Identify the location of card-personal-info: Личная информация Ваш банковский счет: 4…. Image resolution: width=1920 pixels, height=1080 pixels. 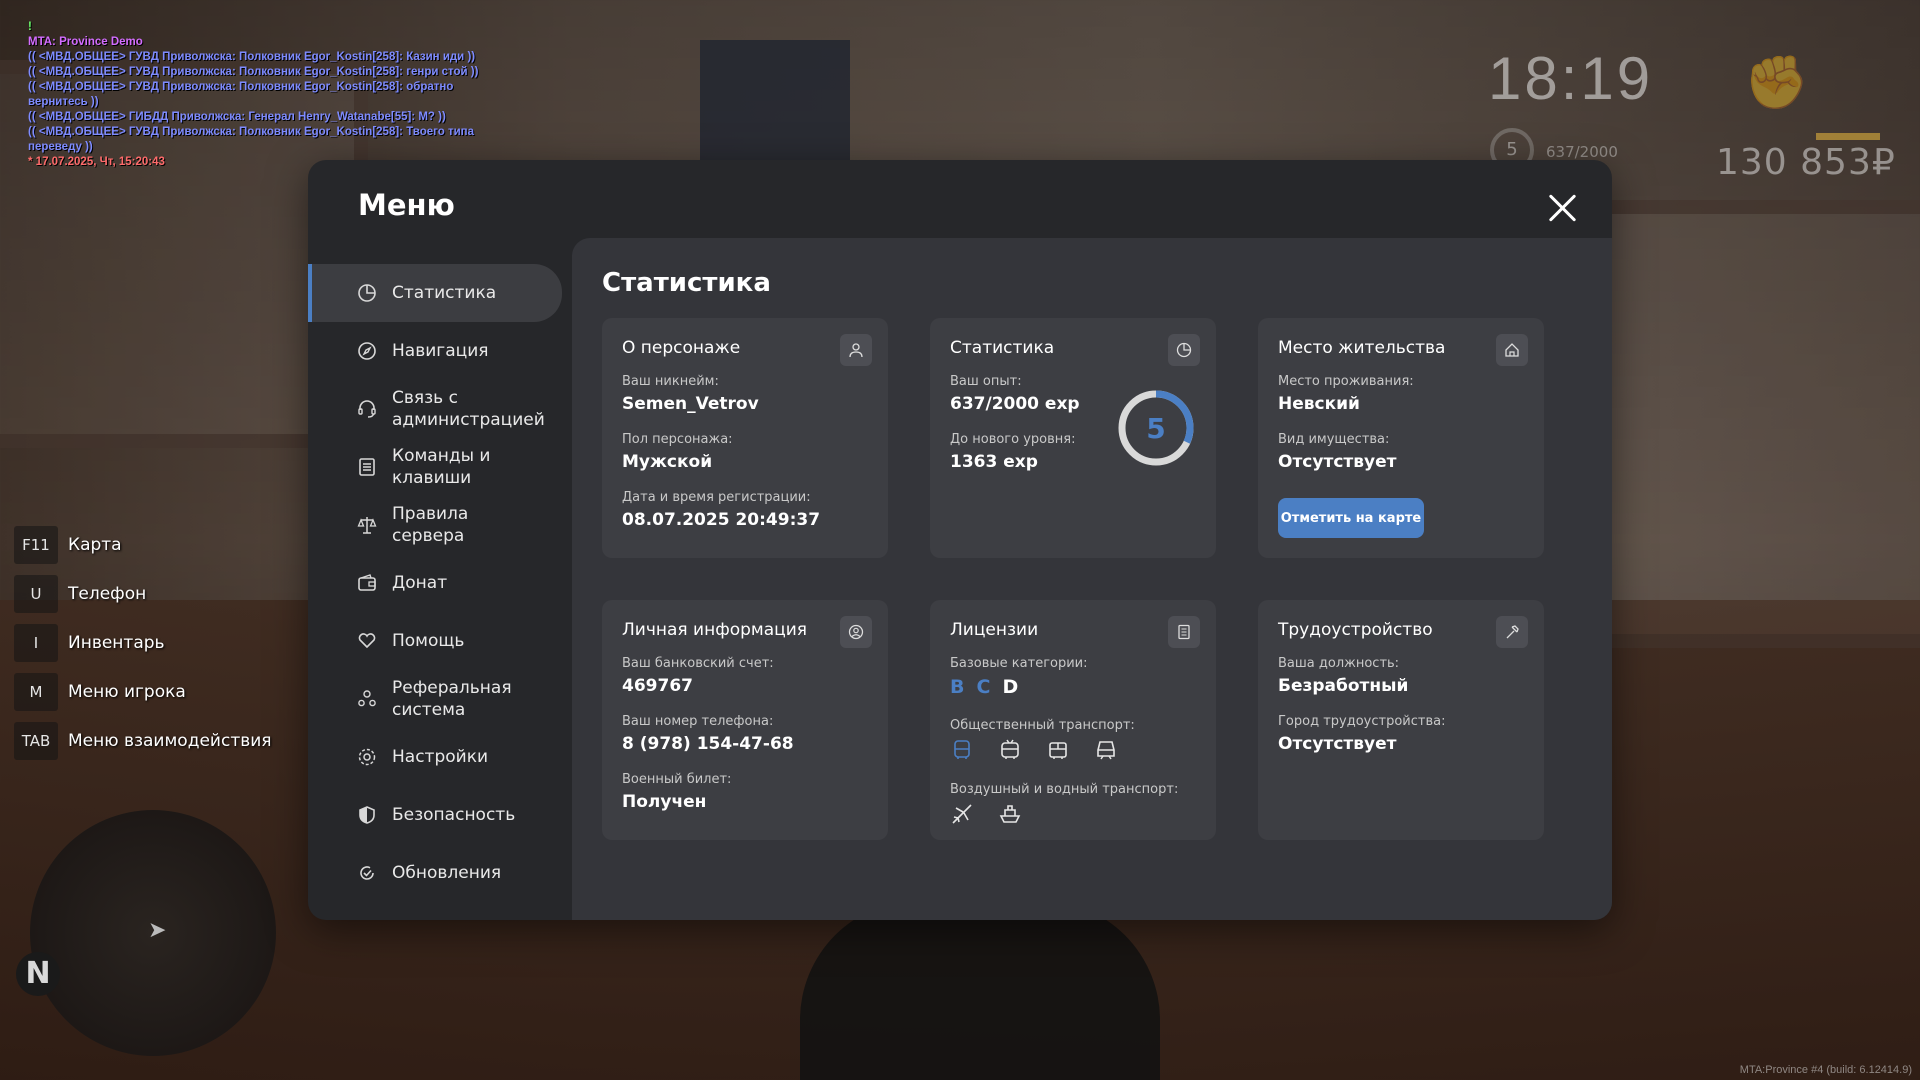
(745, 720).